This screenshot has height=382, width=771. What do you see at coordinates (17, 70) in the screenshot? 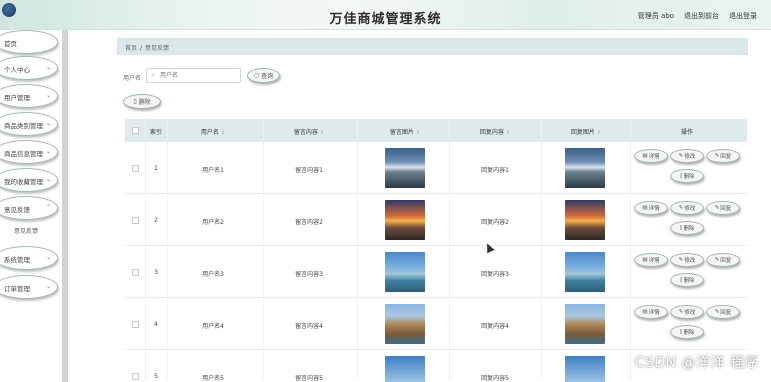
I see `sidebar-item-label: 个人中心` at bounding box center [17, 70].